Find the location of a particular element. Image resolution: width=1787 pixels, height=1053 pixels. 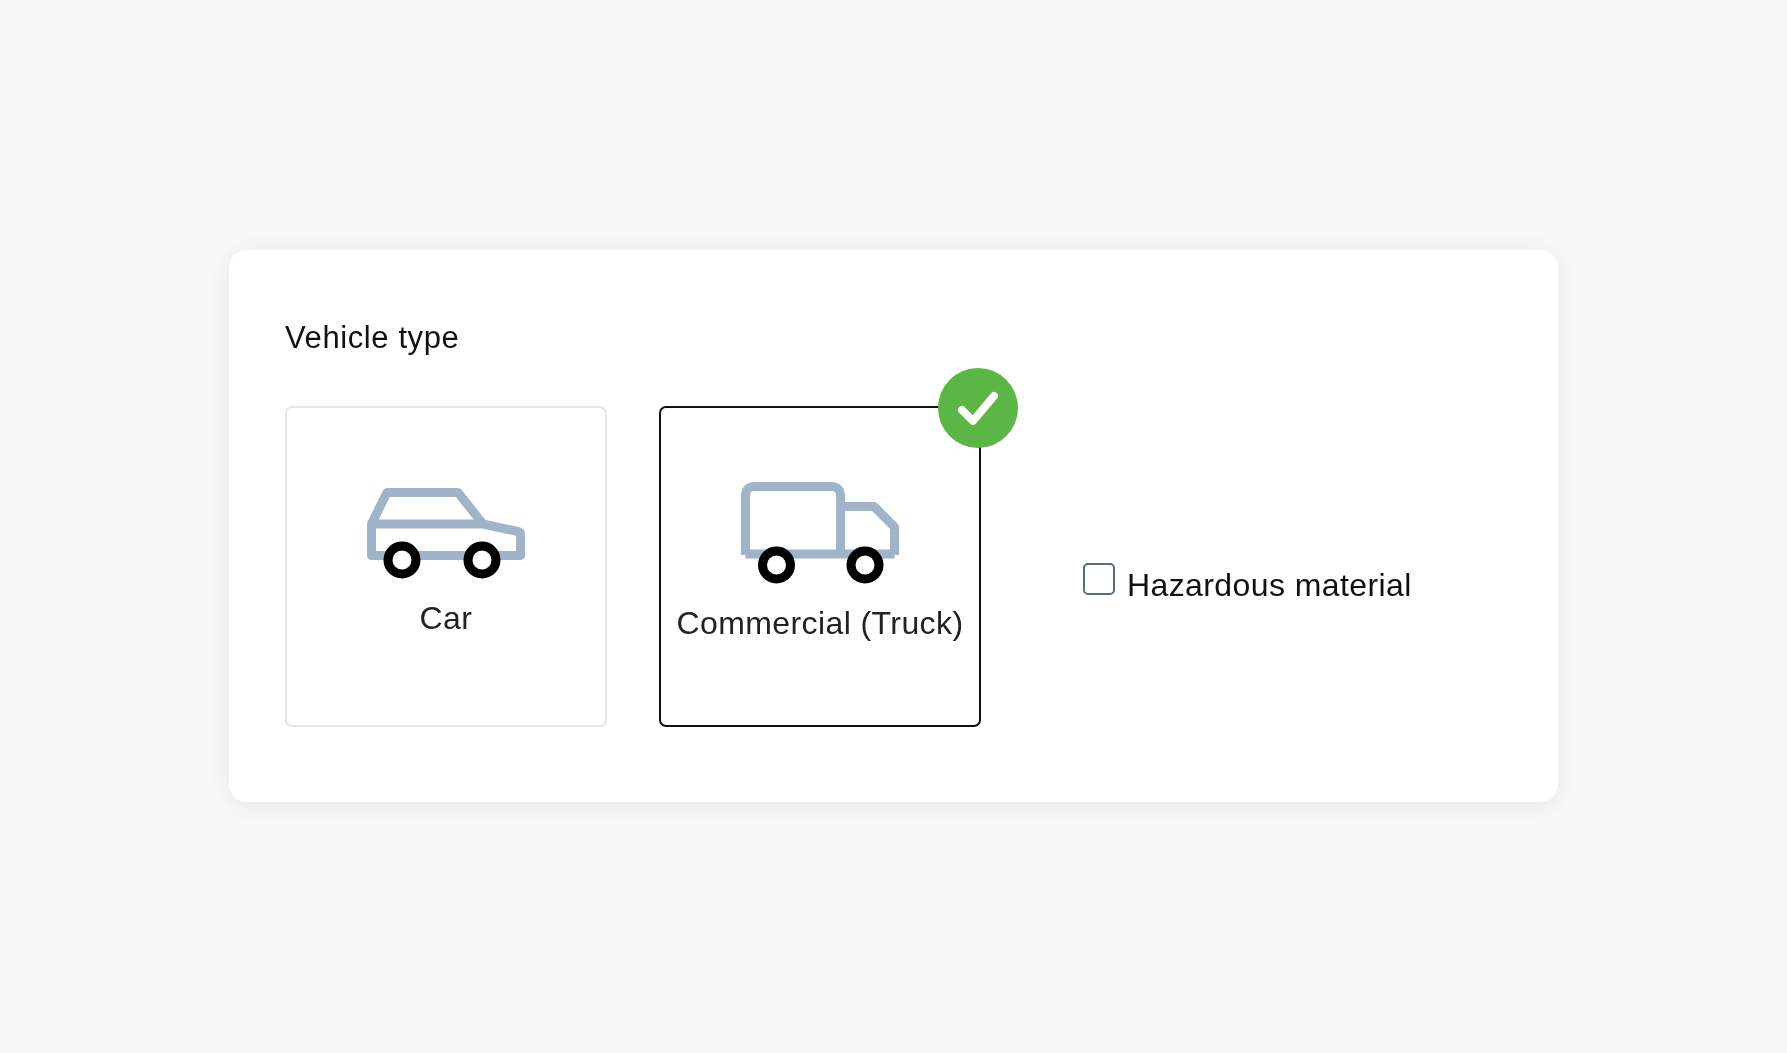

car-icon is located at coordinates (446, 533).